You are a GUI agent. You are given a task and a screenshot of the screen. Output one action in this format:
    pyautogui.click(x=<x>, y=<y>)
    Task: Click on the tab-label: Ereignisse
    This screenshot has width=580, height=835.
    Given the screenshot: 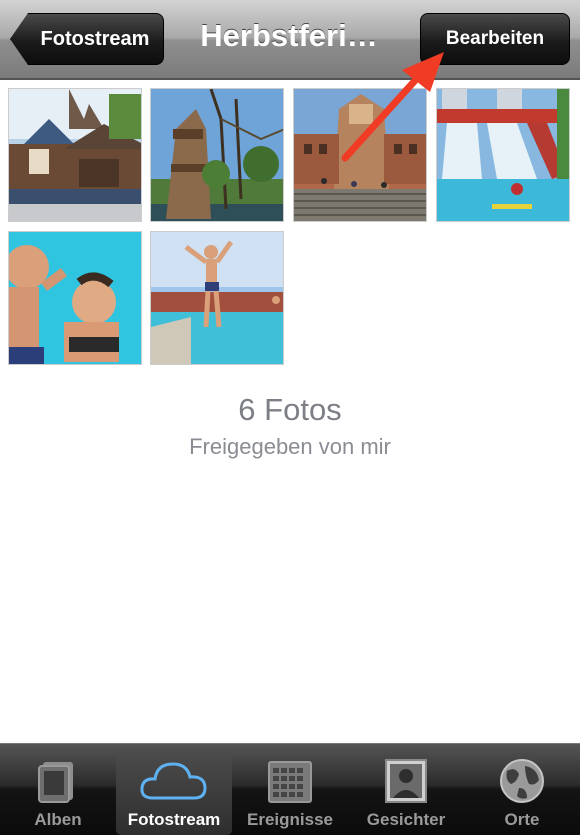 What is the action you would take?
    pyautogui.click(x=290, y=819)
    